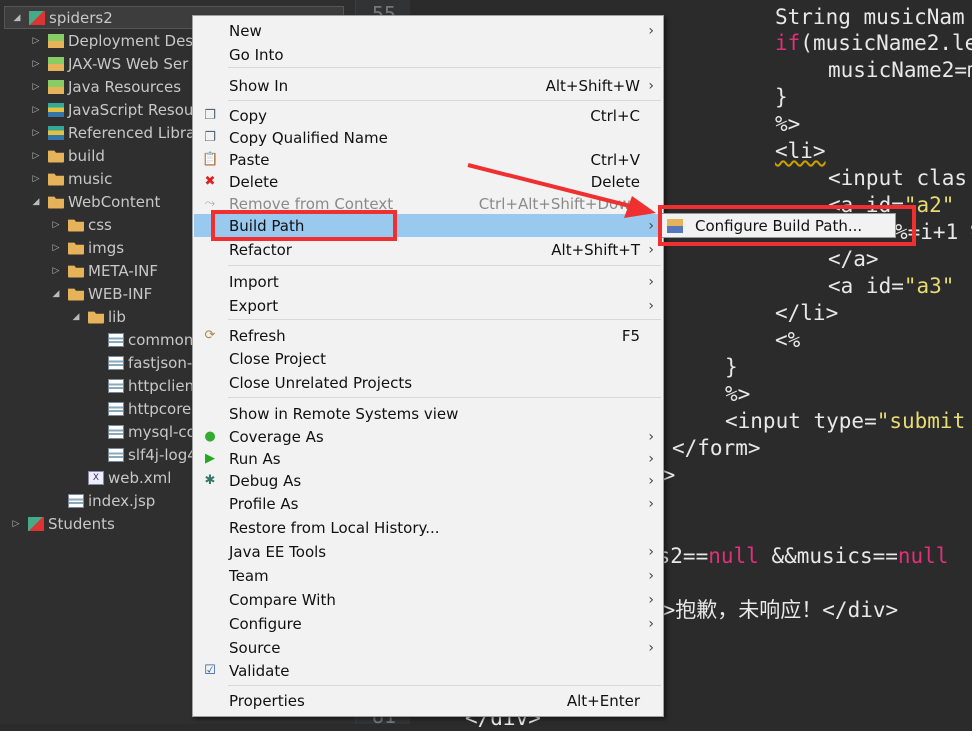  I want to click on arrow-head, so click(640, 207).